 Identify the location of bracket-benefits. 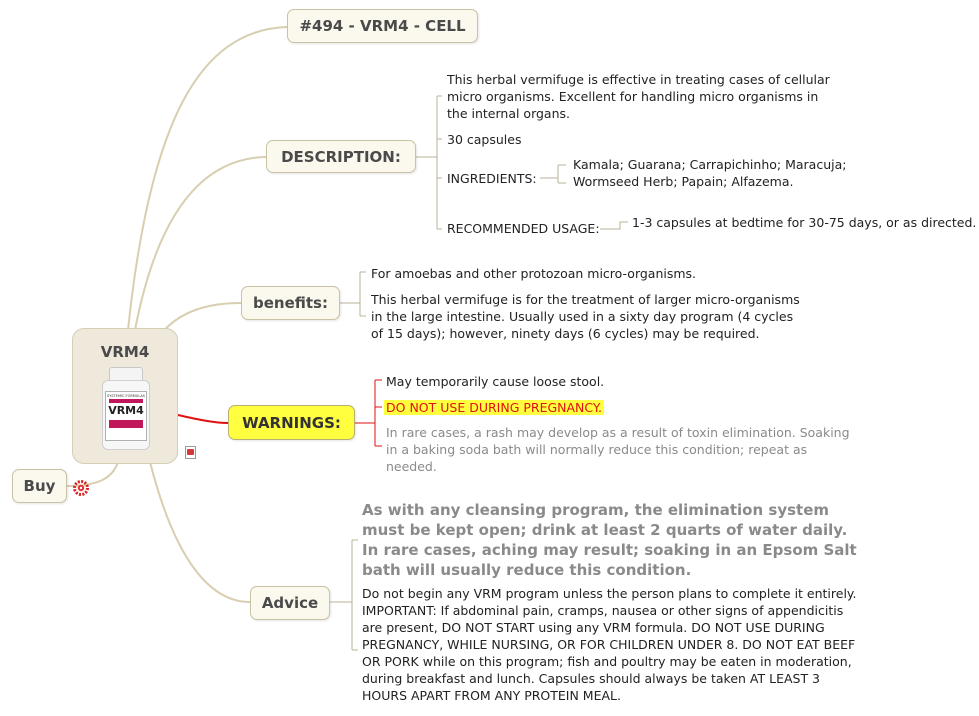
(353, 294).